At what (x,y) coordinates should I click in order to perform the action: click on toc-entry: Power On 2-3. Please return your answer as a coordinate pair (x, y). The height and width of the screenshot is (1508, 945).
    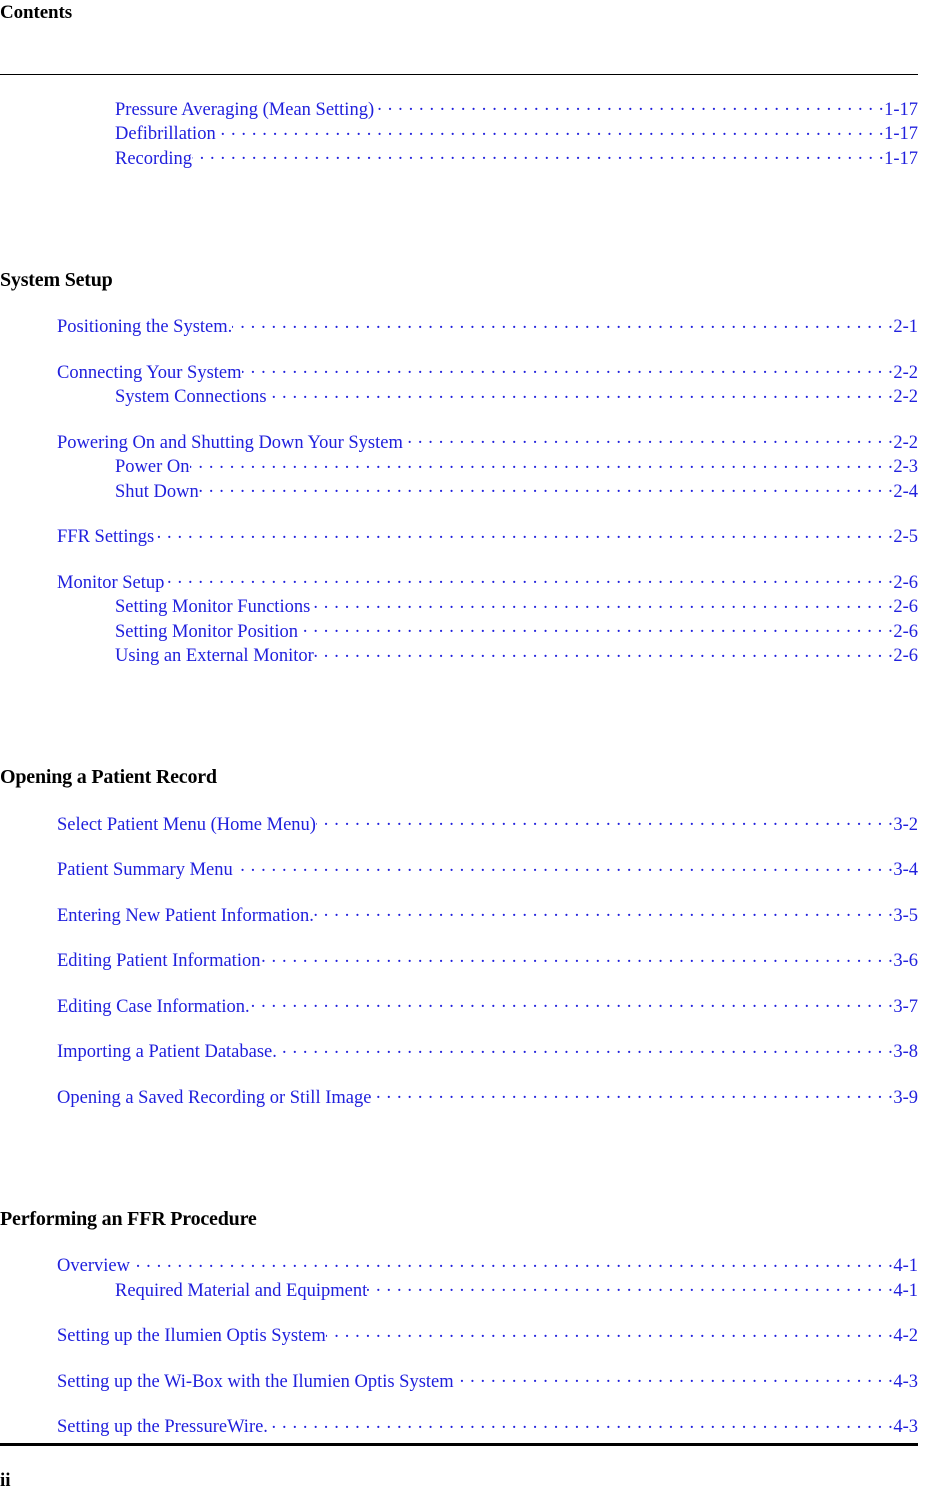
    Looking at the image, I should click on (459, 466).